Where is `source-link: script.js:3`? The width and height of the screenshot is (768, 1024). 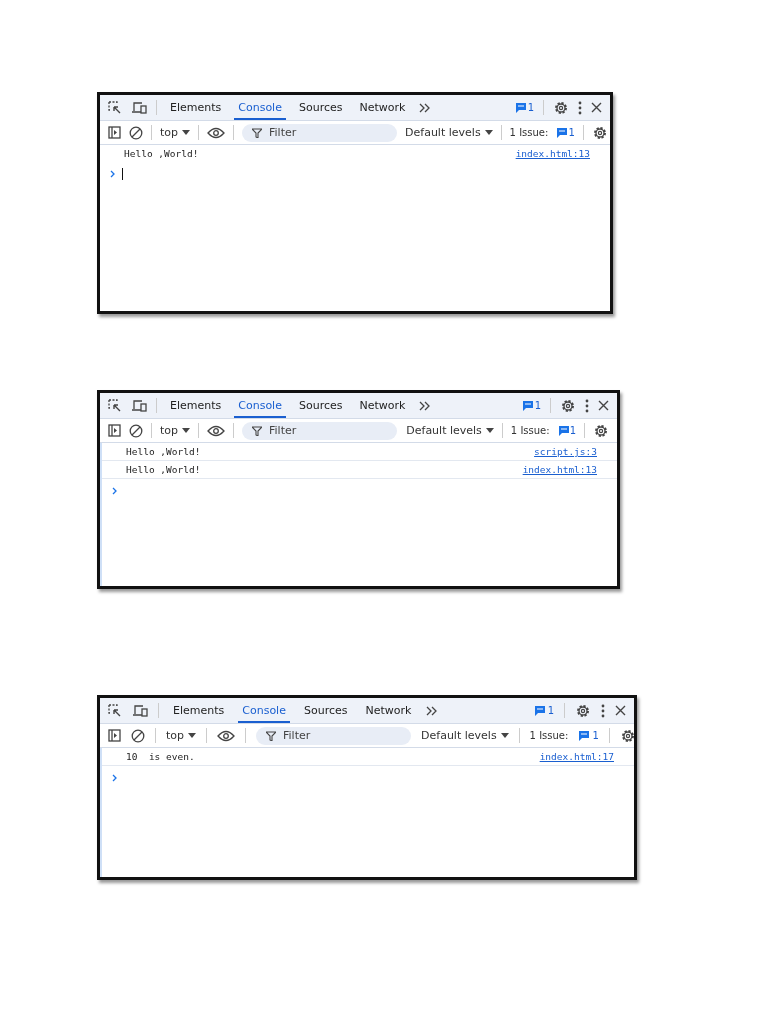 source-link: script.js:3 is located at coordinates (565, 451).